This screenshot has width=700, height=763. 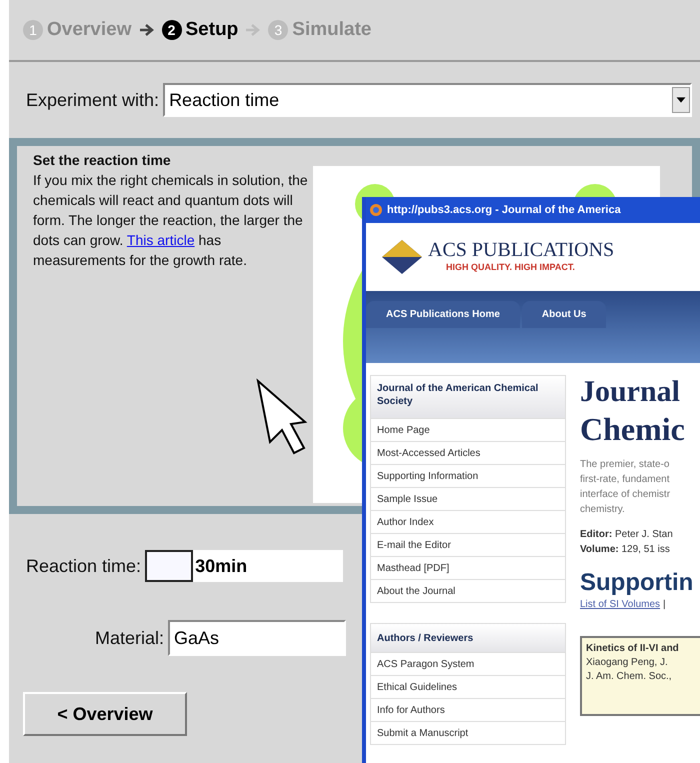 What do you see at coordinates (443, 314) in the screenshot?
I see `nav-tab: ACS Publications Home` at bounding box center [443, 314].